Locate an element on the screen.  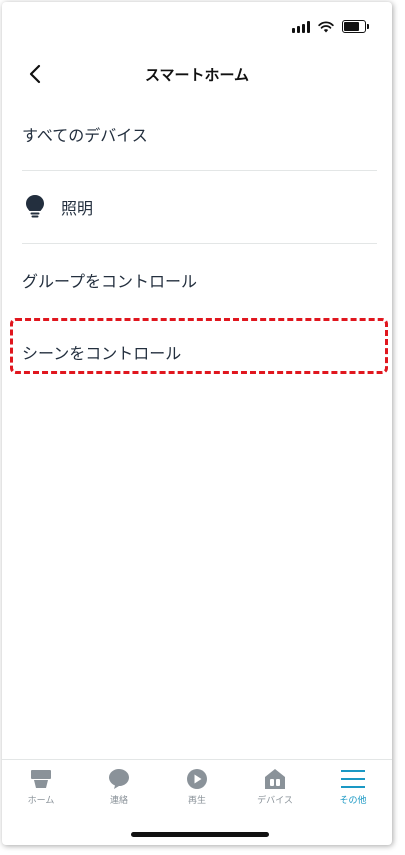
tab-label: 再生 is located at coordinates (196, 801).